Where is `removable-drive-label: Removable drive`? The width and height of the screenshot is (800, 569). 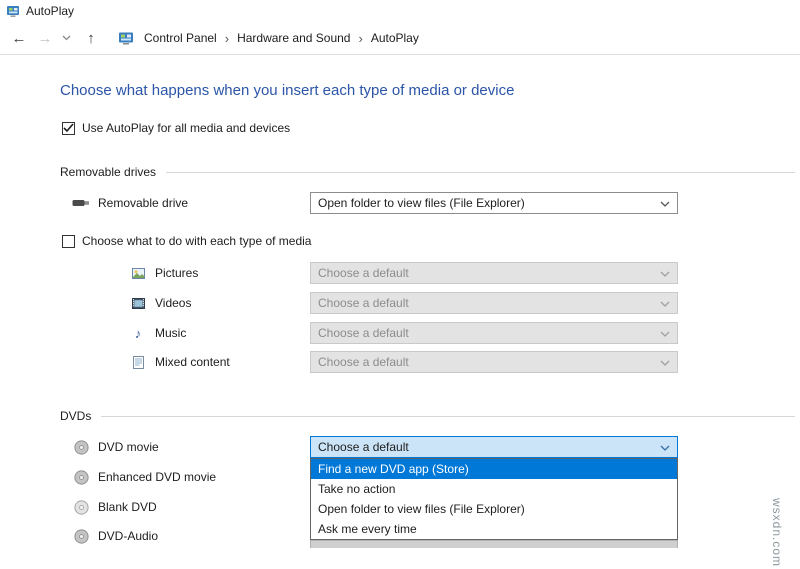 removable-drive-label: Removable drive is located at coordinates (143, 203).